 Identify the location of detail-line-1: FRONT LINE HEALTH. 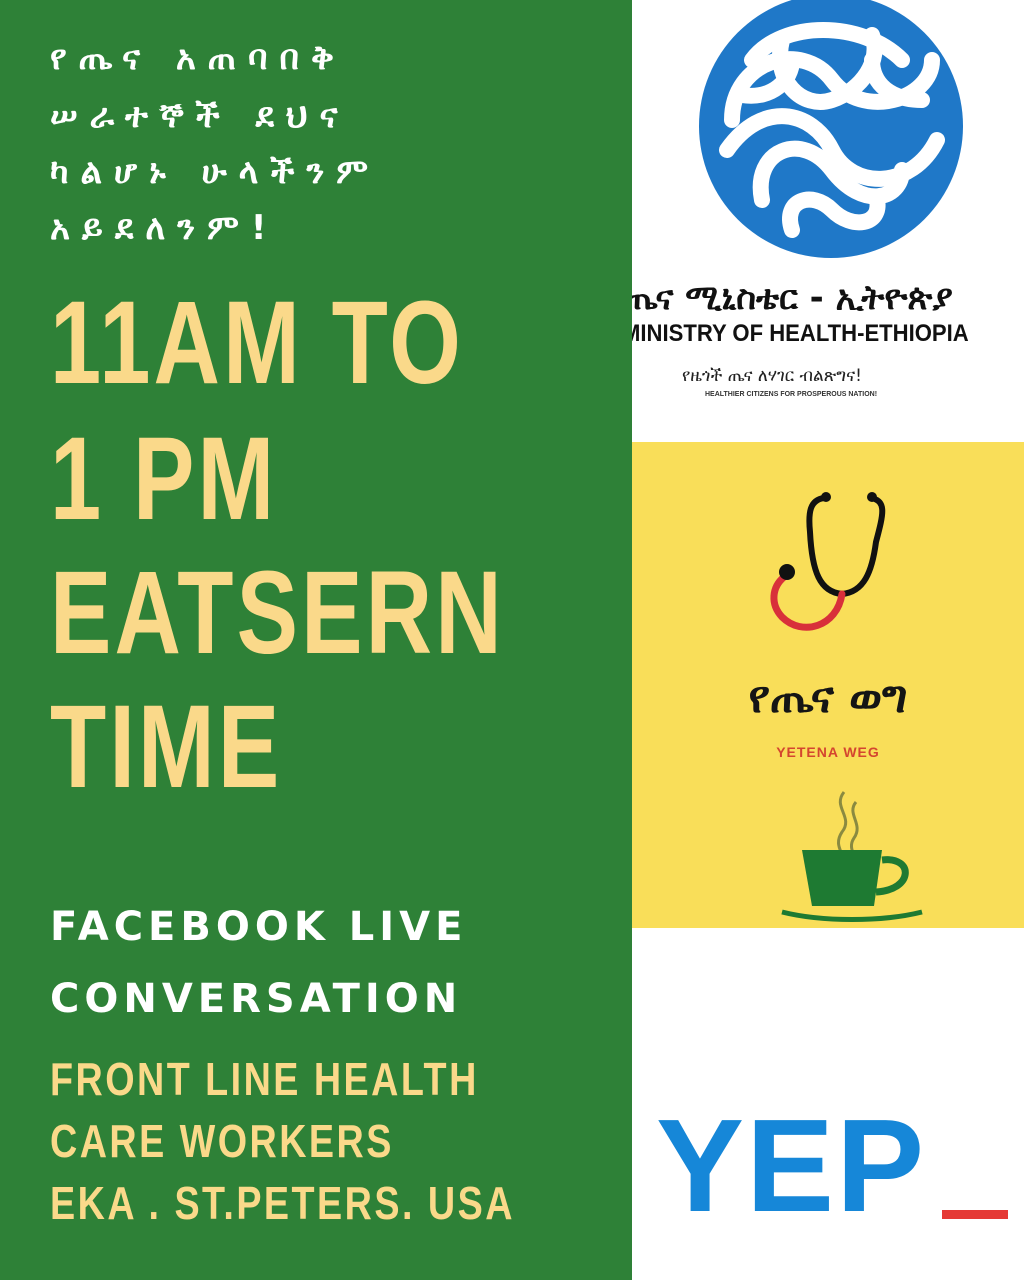
(264, 1079).